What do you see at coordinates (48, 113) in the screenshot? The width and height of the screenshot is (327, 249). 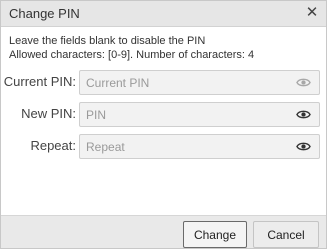 I see `new-pin-label: New PIN:` at bounding box center [48, 113].